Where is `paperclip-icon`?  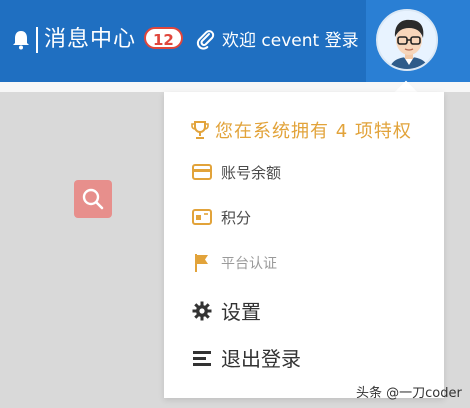 paperclip-icon is located at coordinates (206, 40).